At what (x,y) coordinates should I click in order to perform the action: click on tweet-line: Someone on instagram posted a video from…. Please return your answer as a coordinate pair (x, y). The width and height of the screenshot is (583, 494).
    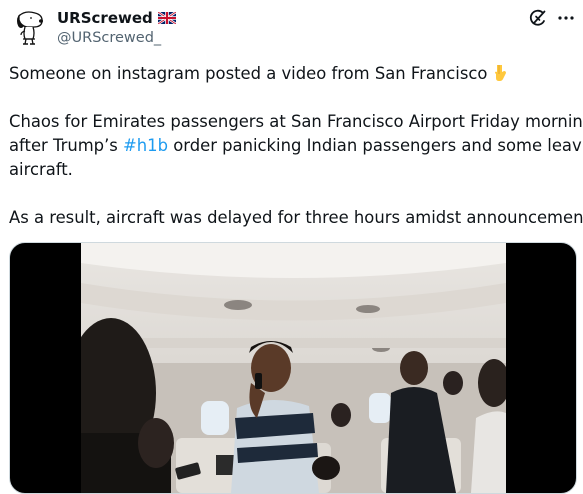
    Looking at the image, I should click on (292, 74).